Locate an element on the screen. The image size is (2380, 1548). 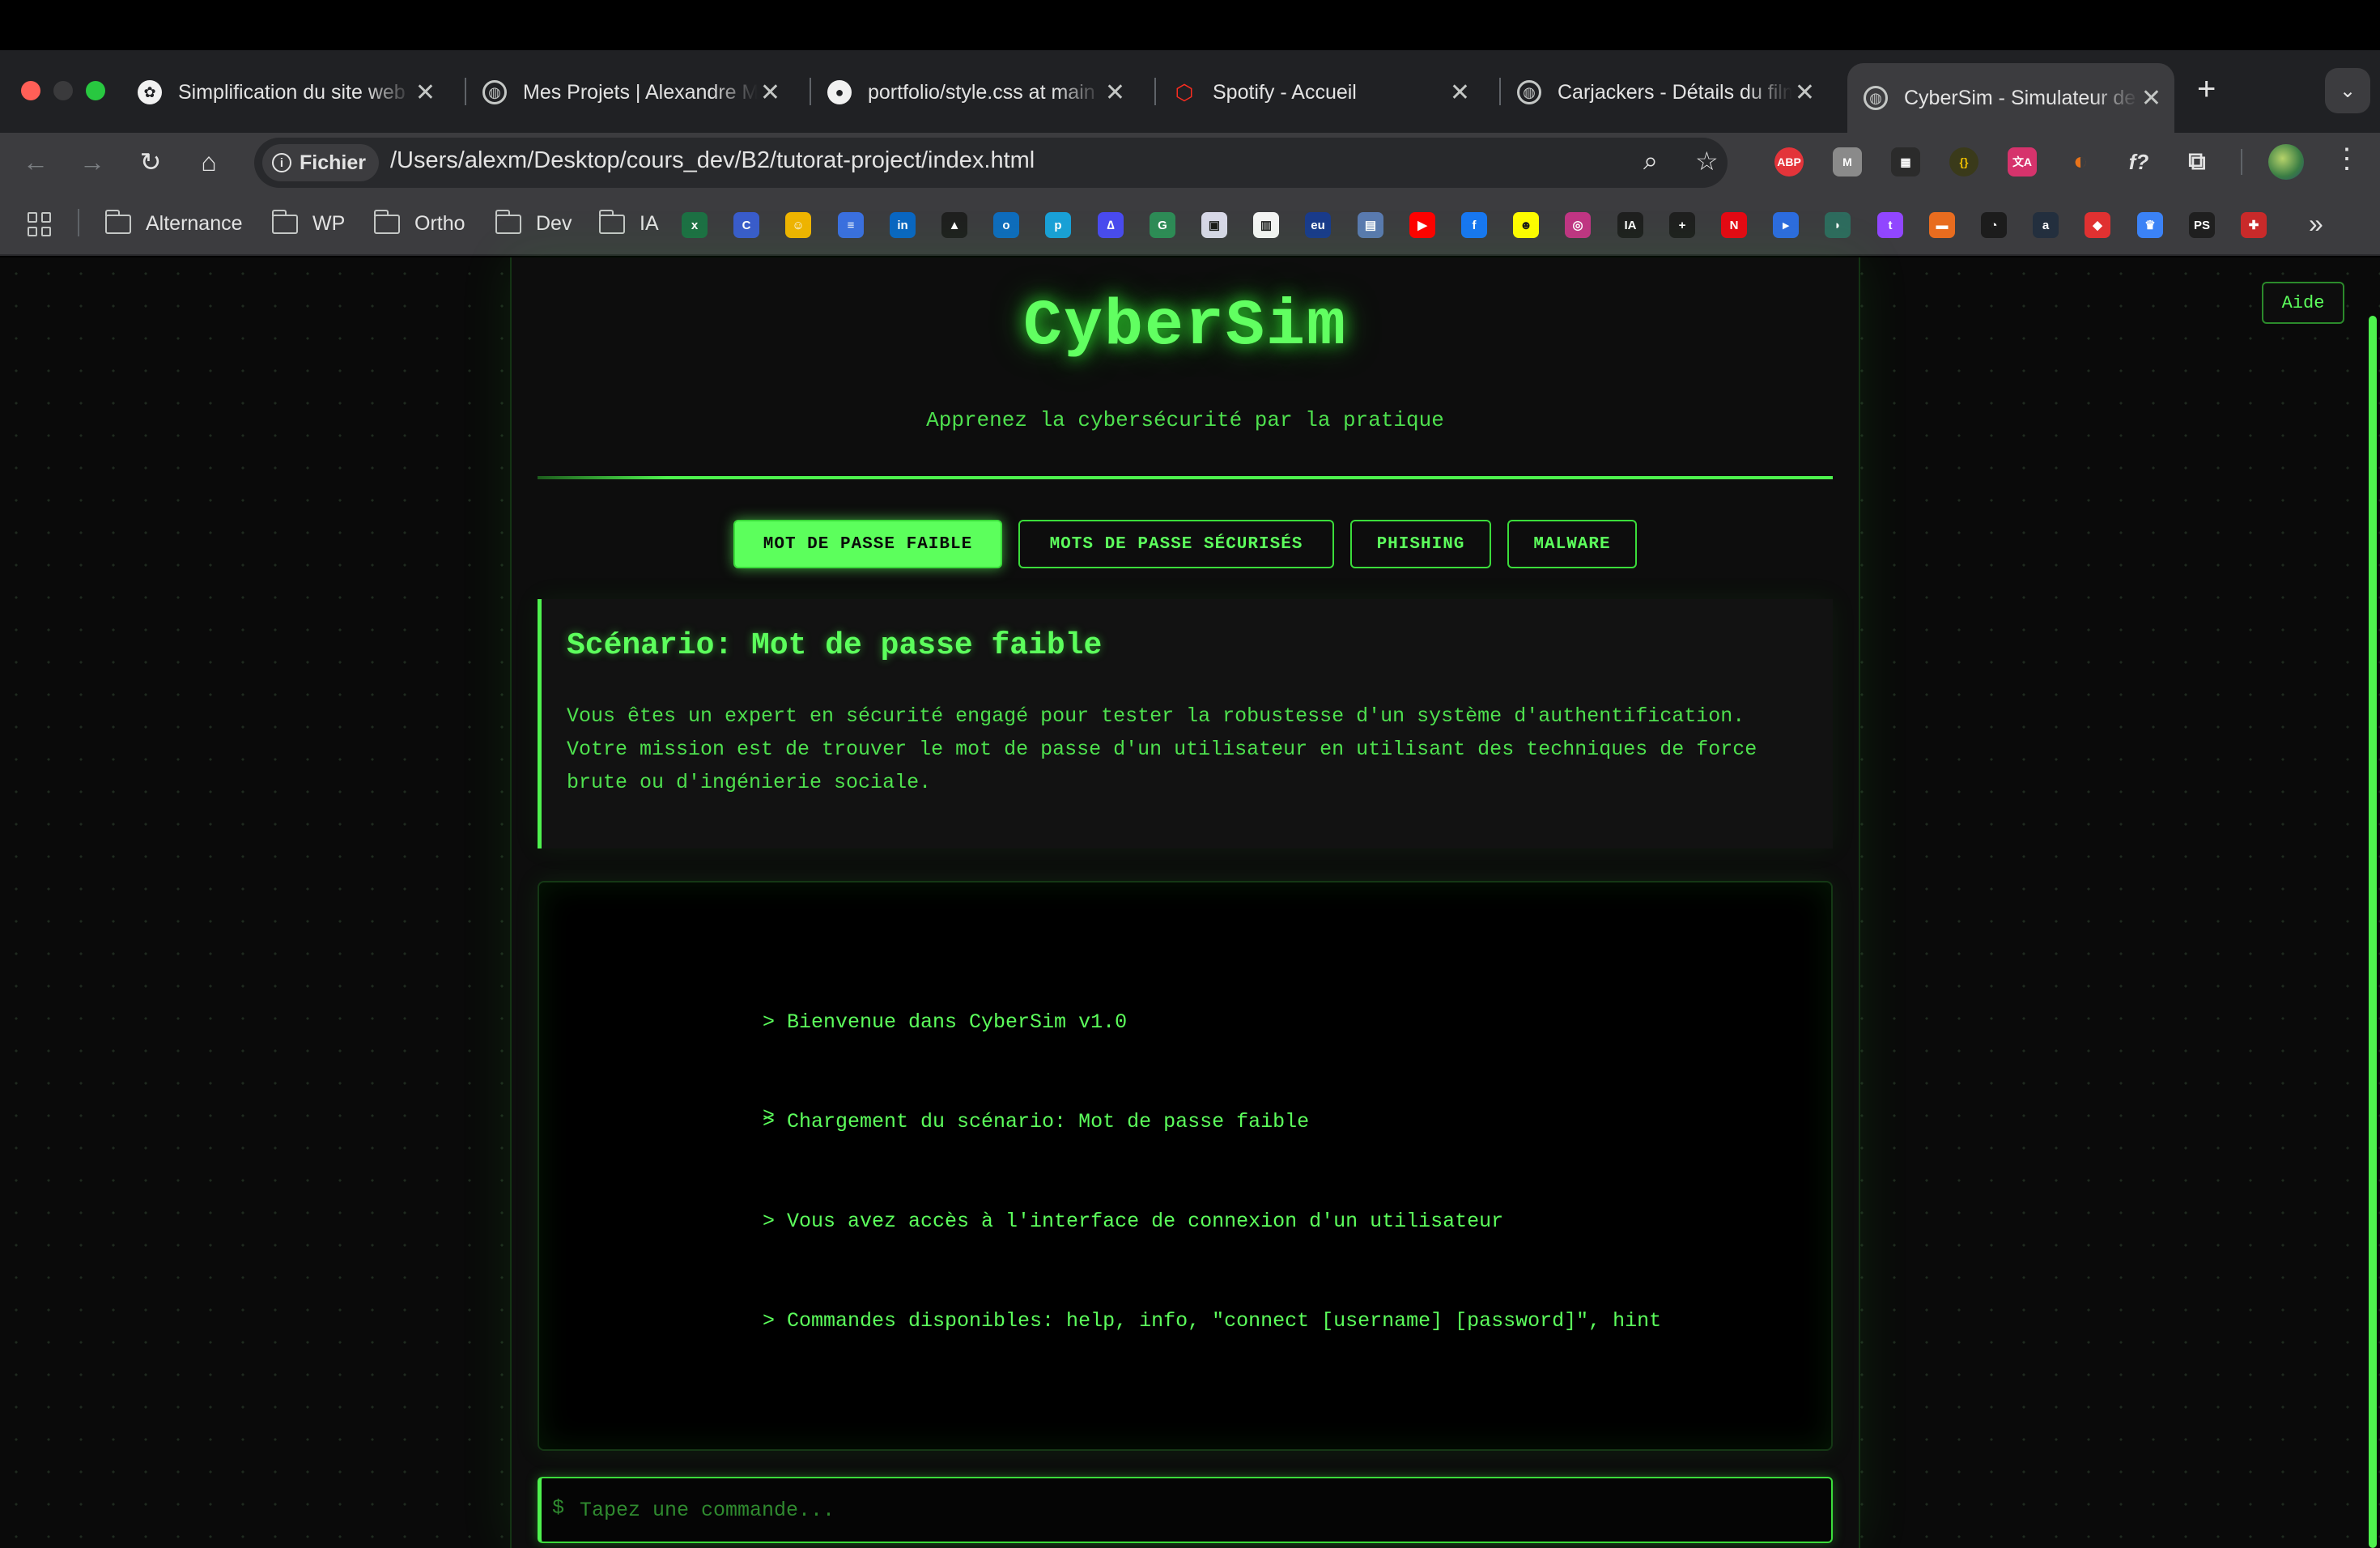
apps-icon is located at coordinates (40, 224).